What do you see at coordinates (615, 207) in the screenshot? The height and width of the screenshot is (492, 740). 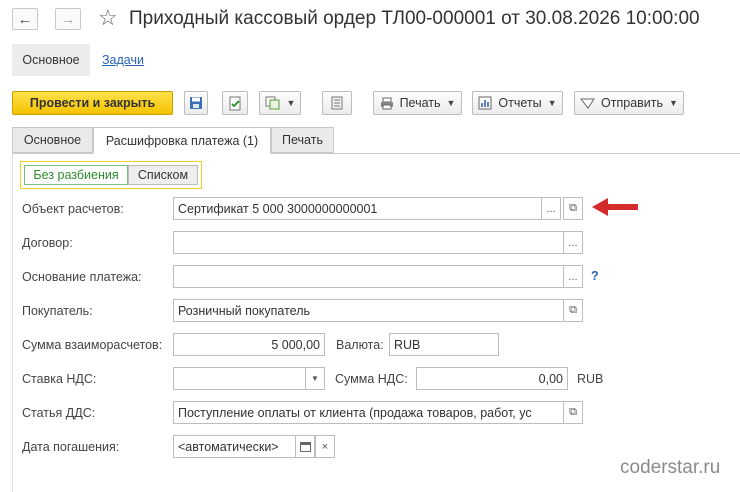 I see `red-arrow-icon` at bounding box center [615, 207].